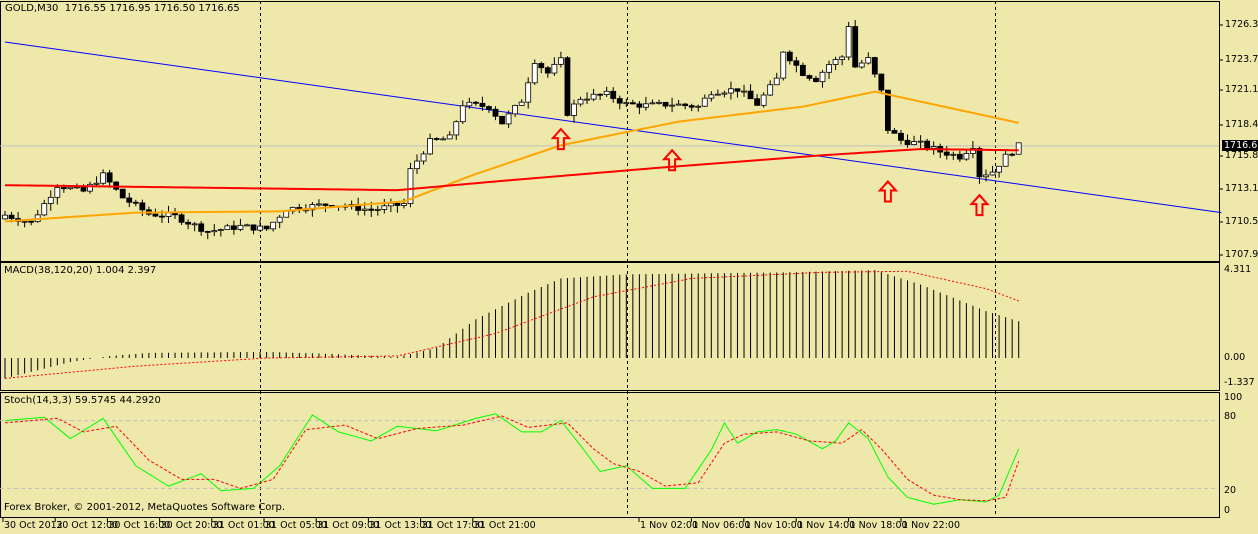 This screenshot has width=1258, height=534. Describe the element at coordinates (1241, 254) in the screenshot. I see `price-tick-label: 1707.90` at that location.